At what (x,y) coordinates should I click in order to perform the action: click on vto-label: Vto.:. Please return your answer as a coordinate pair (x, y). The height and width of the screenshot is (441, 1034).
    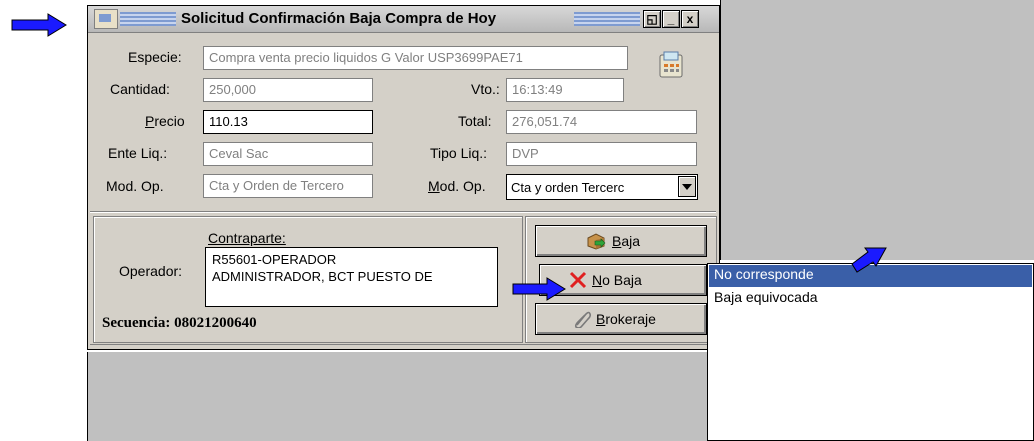
    Looking at the image, I should click on (485, 89).